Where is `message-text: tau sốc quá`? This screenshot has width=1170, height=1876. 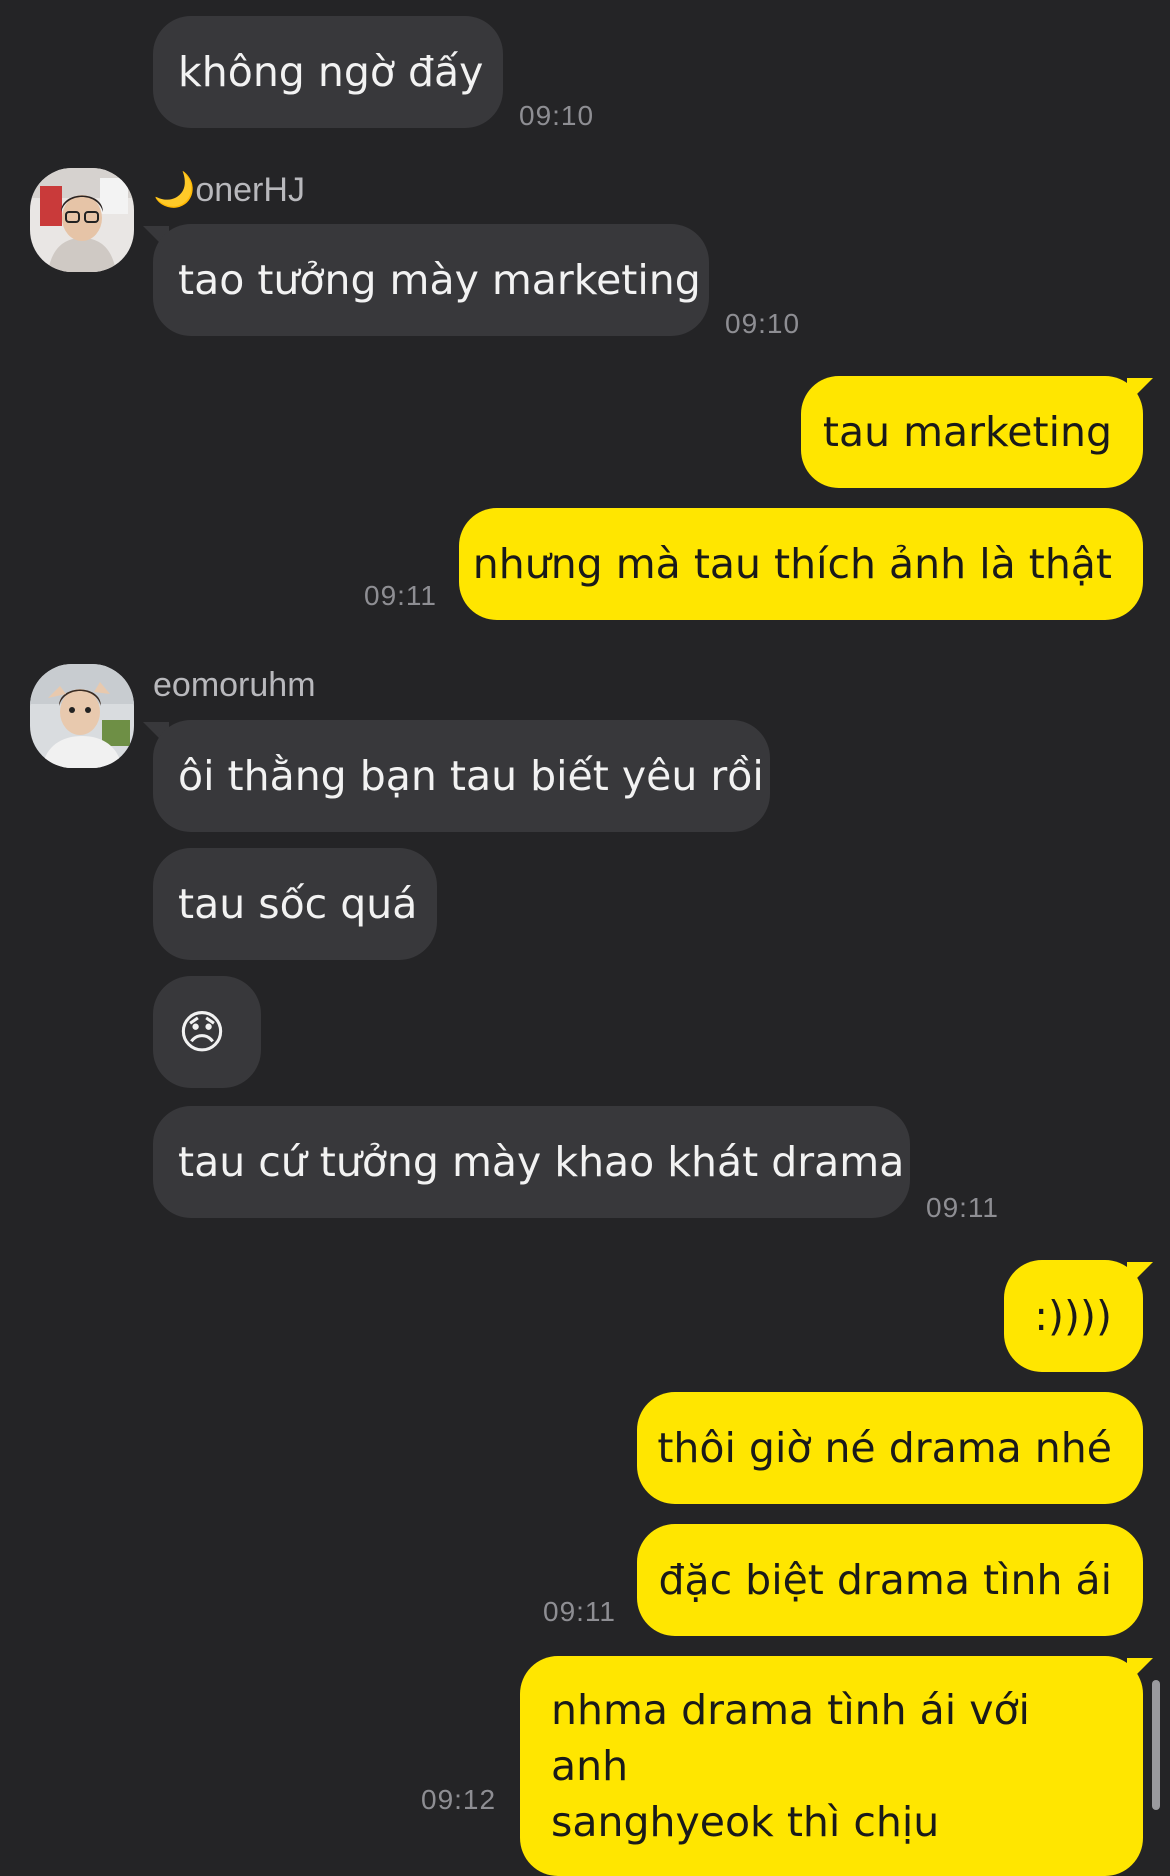 message-text: tau sốc quá is located at coordinates (298, 904).